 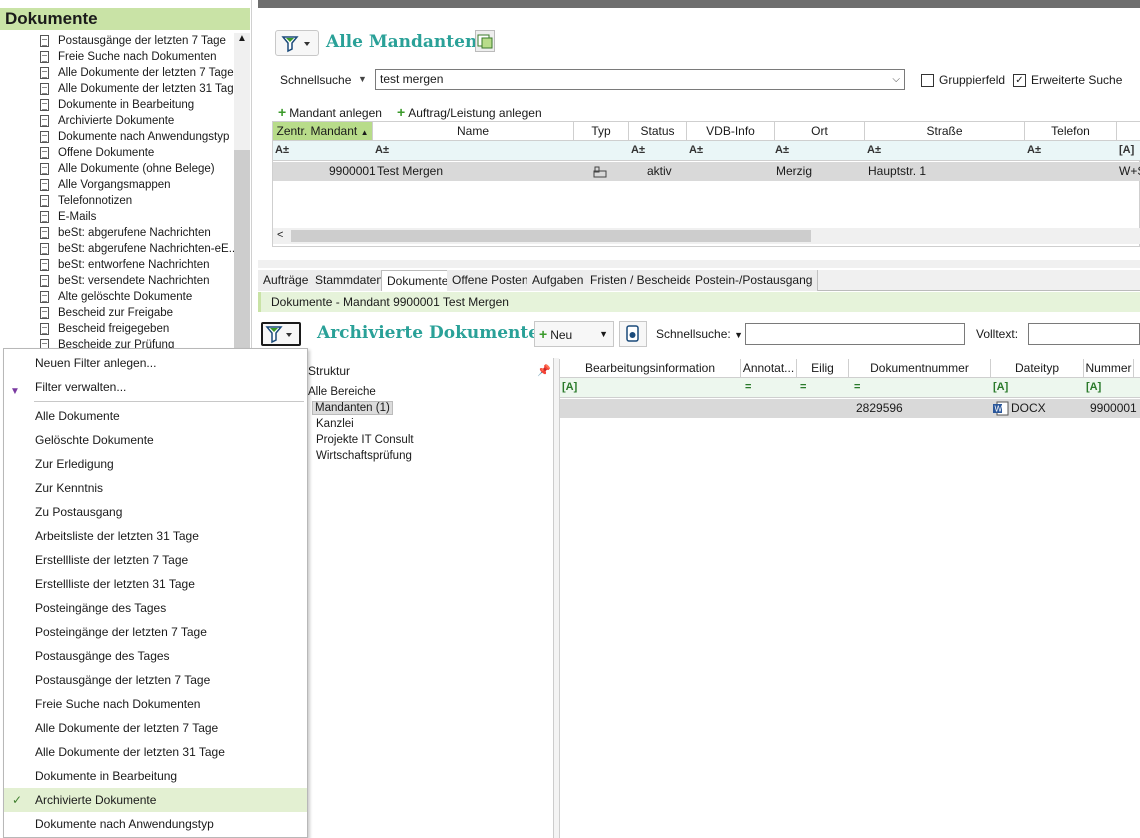 I want to click on scroll-left-icon: <, so click(x=280, y=235).